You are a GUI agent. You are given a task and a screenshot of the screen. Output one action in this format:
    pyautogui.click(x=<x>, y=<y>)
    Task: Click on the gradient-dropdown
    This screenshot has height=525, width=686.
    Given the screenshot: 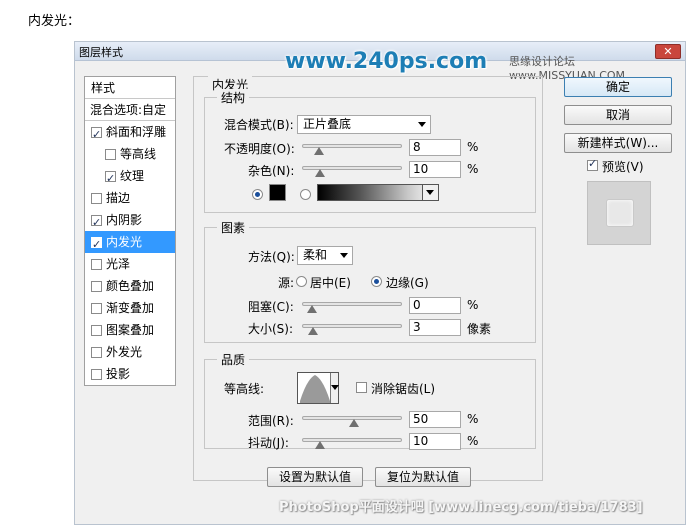 What is the action you would take?
    pyautogui.click(x=430, y=192)
    